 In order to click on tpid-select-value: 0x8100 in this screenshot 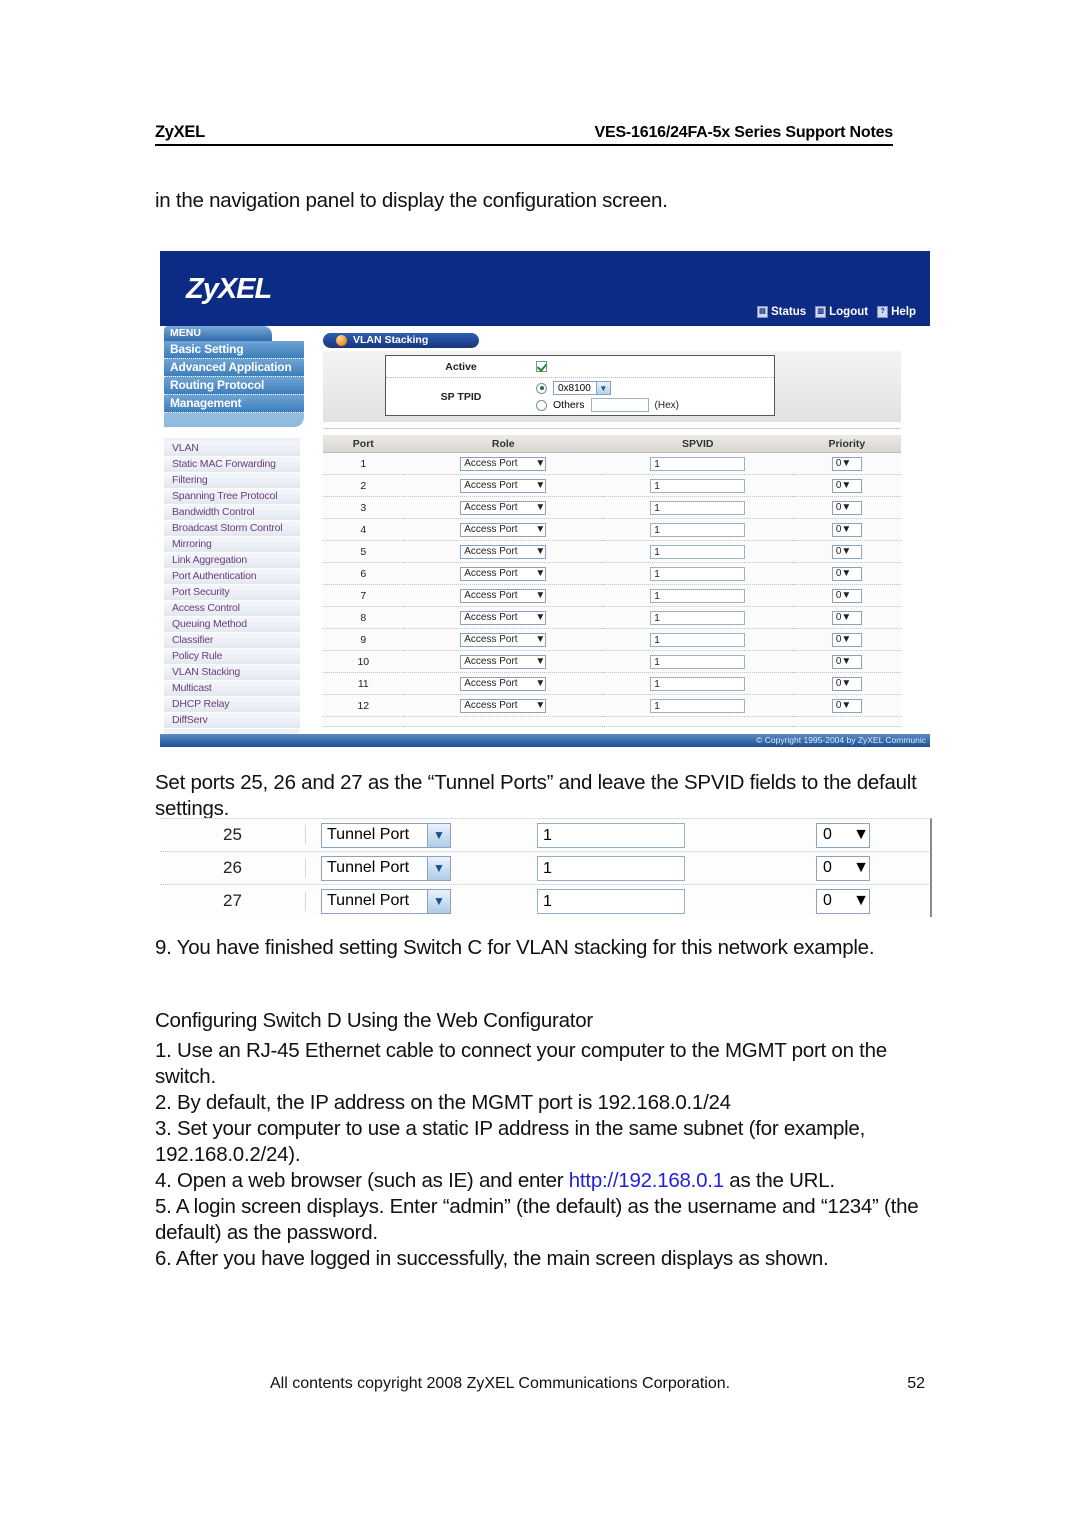, I will do `click(574, 388)`.